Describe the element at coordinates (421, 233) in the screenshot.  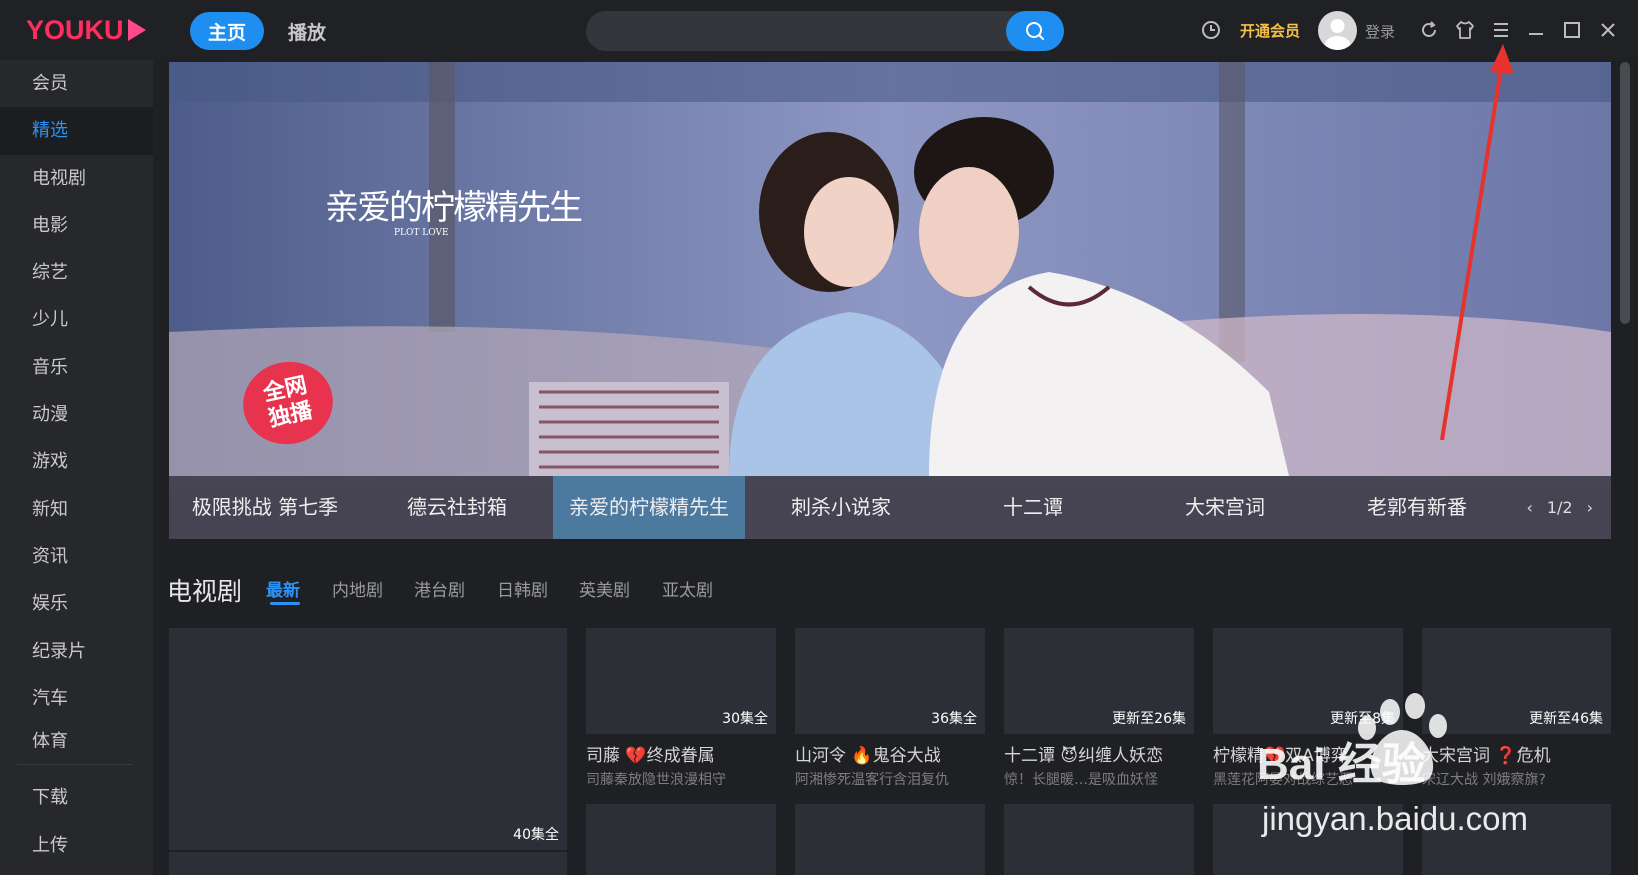
I see `poster-subtitle: PLOT LOVE` at that location.